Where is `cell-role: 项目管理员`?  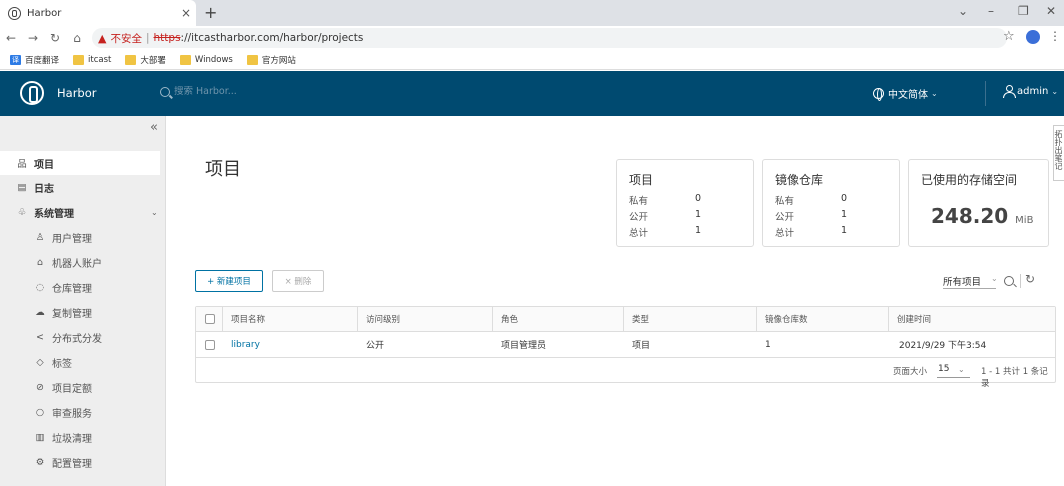
cell-role: 项目管理员 is located at coordinates (524, 346).